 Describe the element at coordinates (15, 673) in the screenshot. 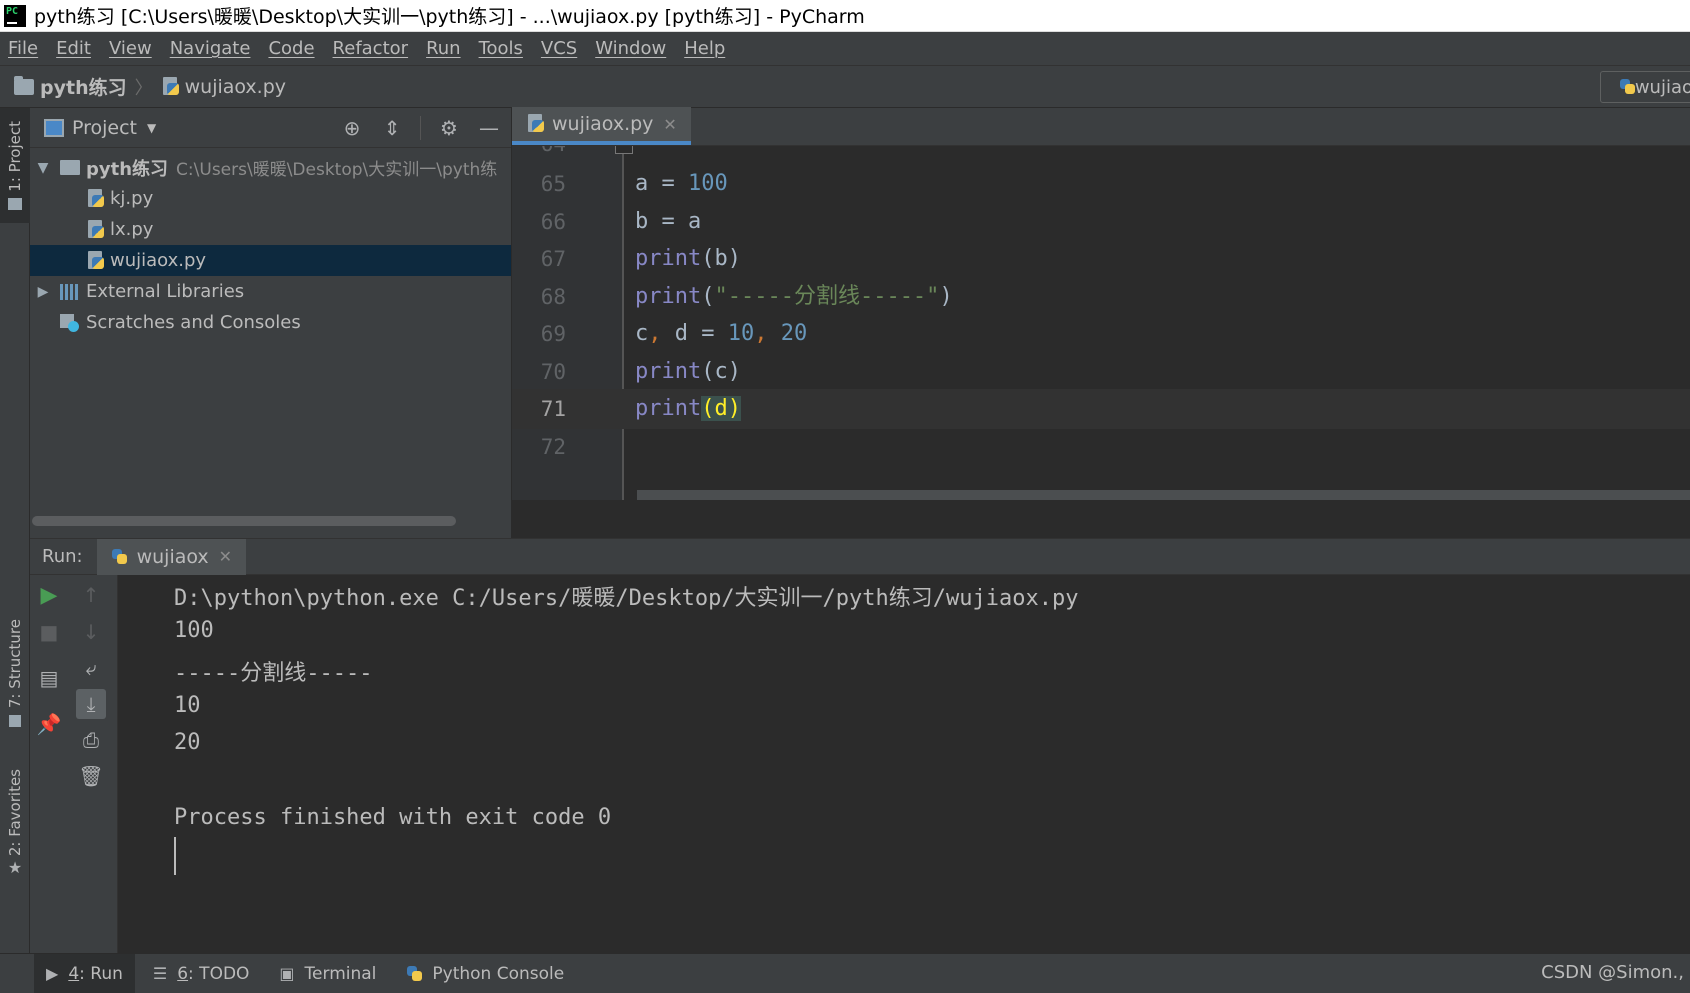

I see `tool-tab-structure: 7: Structure` at that location.